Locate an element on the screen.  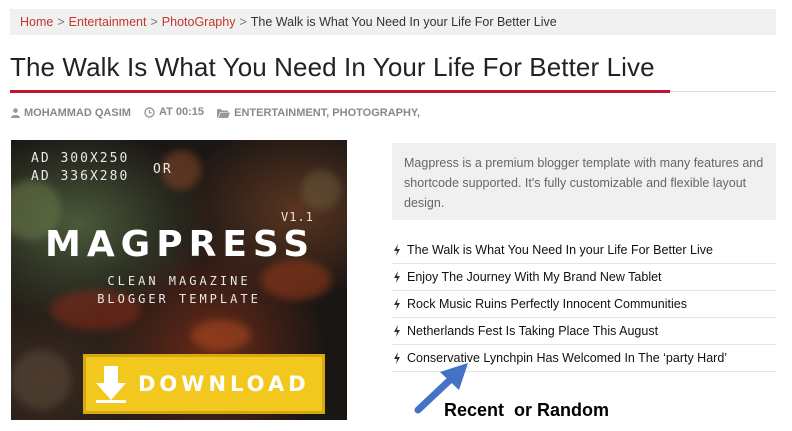
post-labels-text: ENTERTAINMENT, PHOTOGRAPHY, is located at coordinates (327, 112).